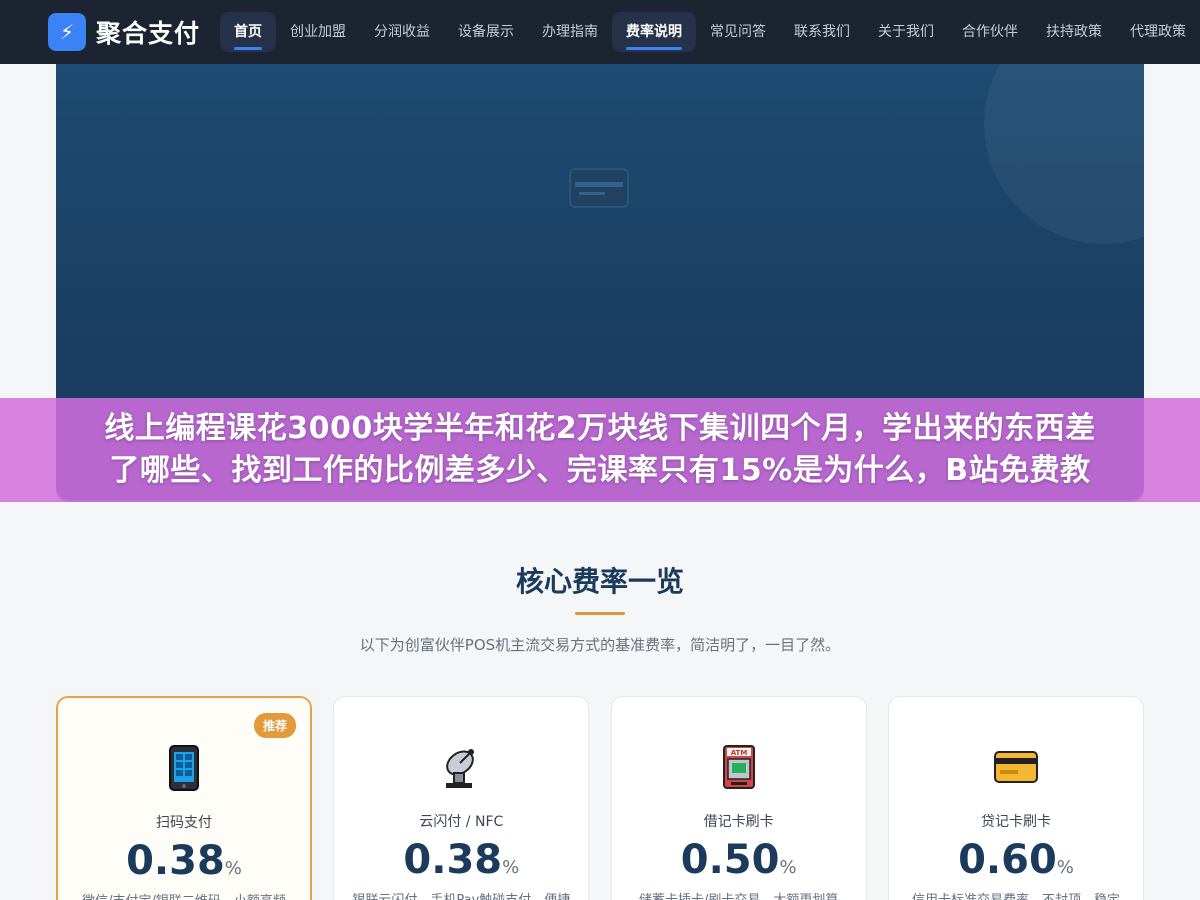 This screenshot has width=1200, height=900. What do you see at coordinates (461, 822) in the screenshot?
I see `card-title: 云闪付 / NFC` at bounding box center [461, 822].